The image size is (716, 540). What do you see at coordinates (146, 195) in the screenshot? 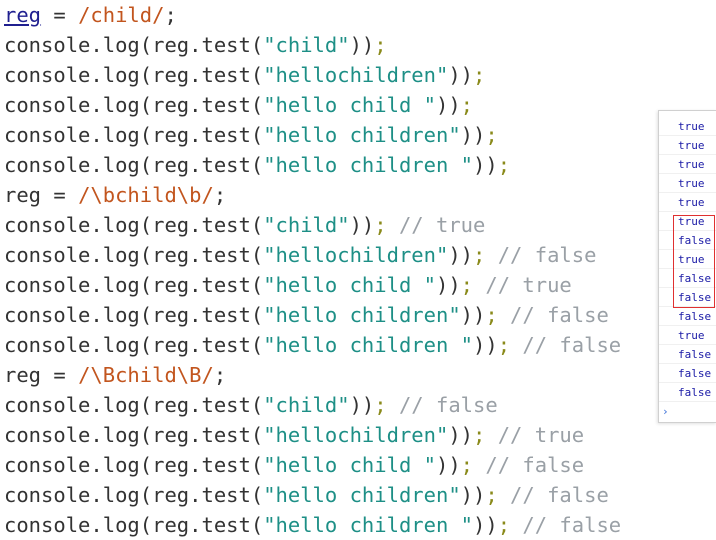
I see `regex-literal: /\bchild\b/` at bounding box center [146, 195].